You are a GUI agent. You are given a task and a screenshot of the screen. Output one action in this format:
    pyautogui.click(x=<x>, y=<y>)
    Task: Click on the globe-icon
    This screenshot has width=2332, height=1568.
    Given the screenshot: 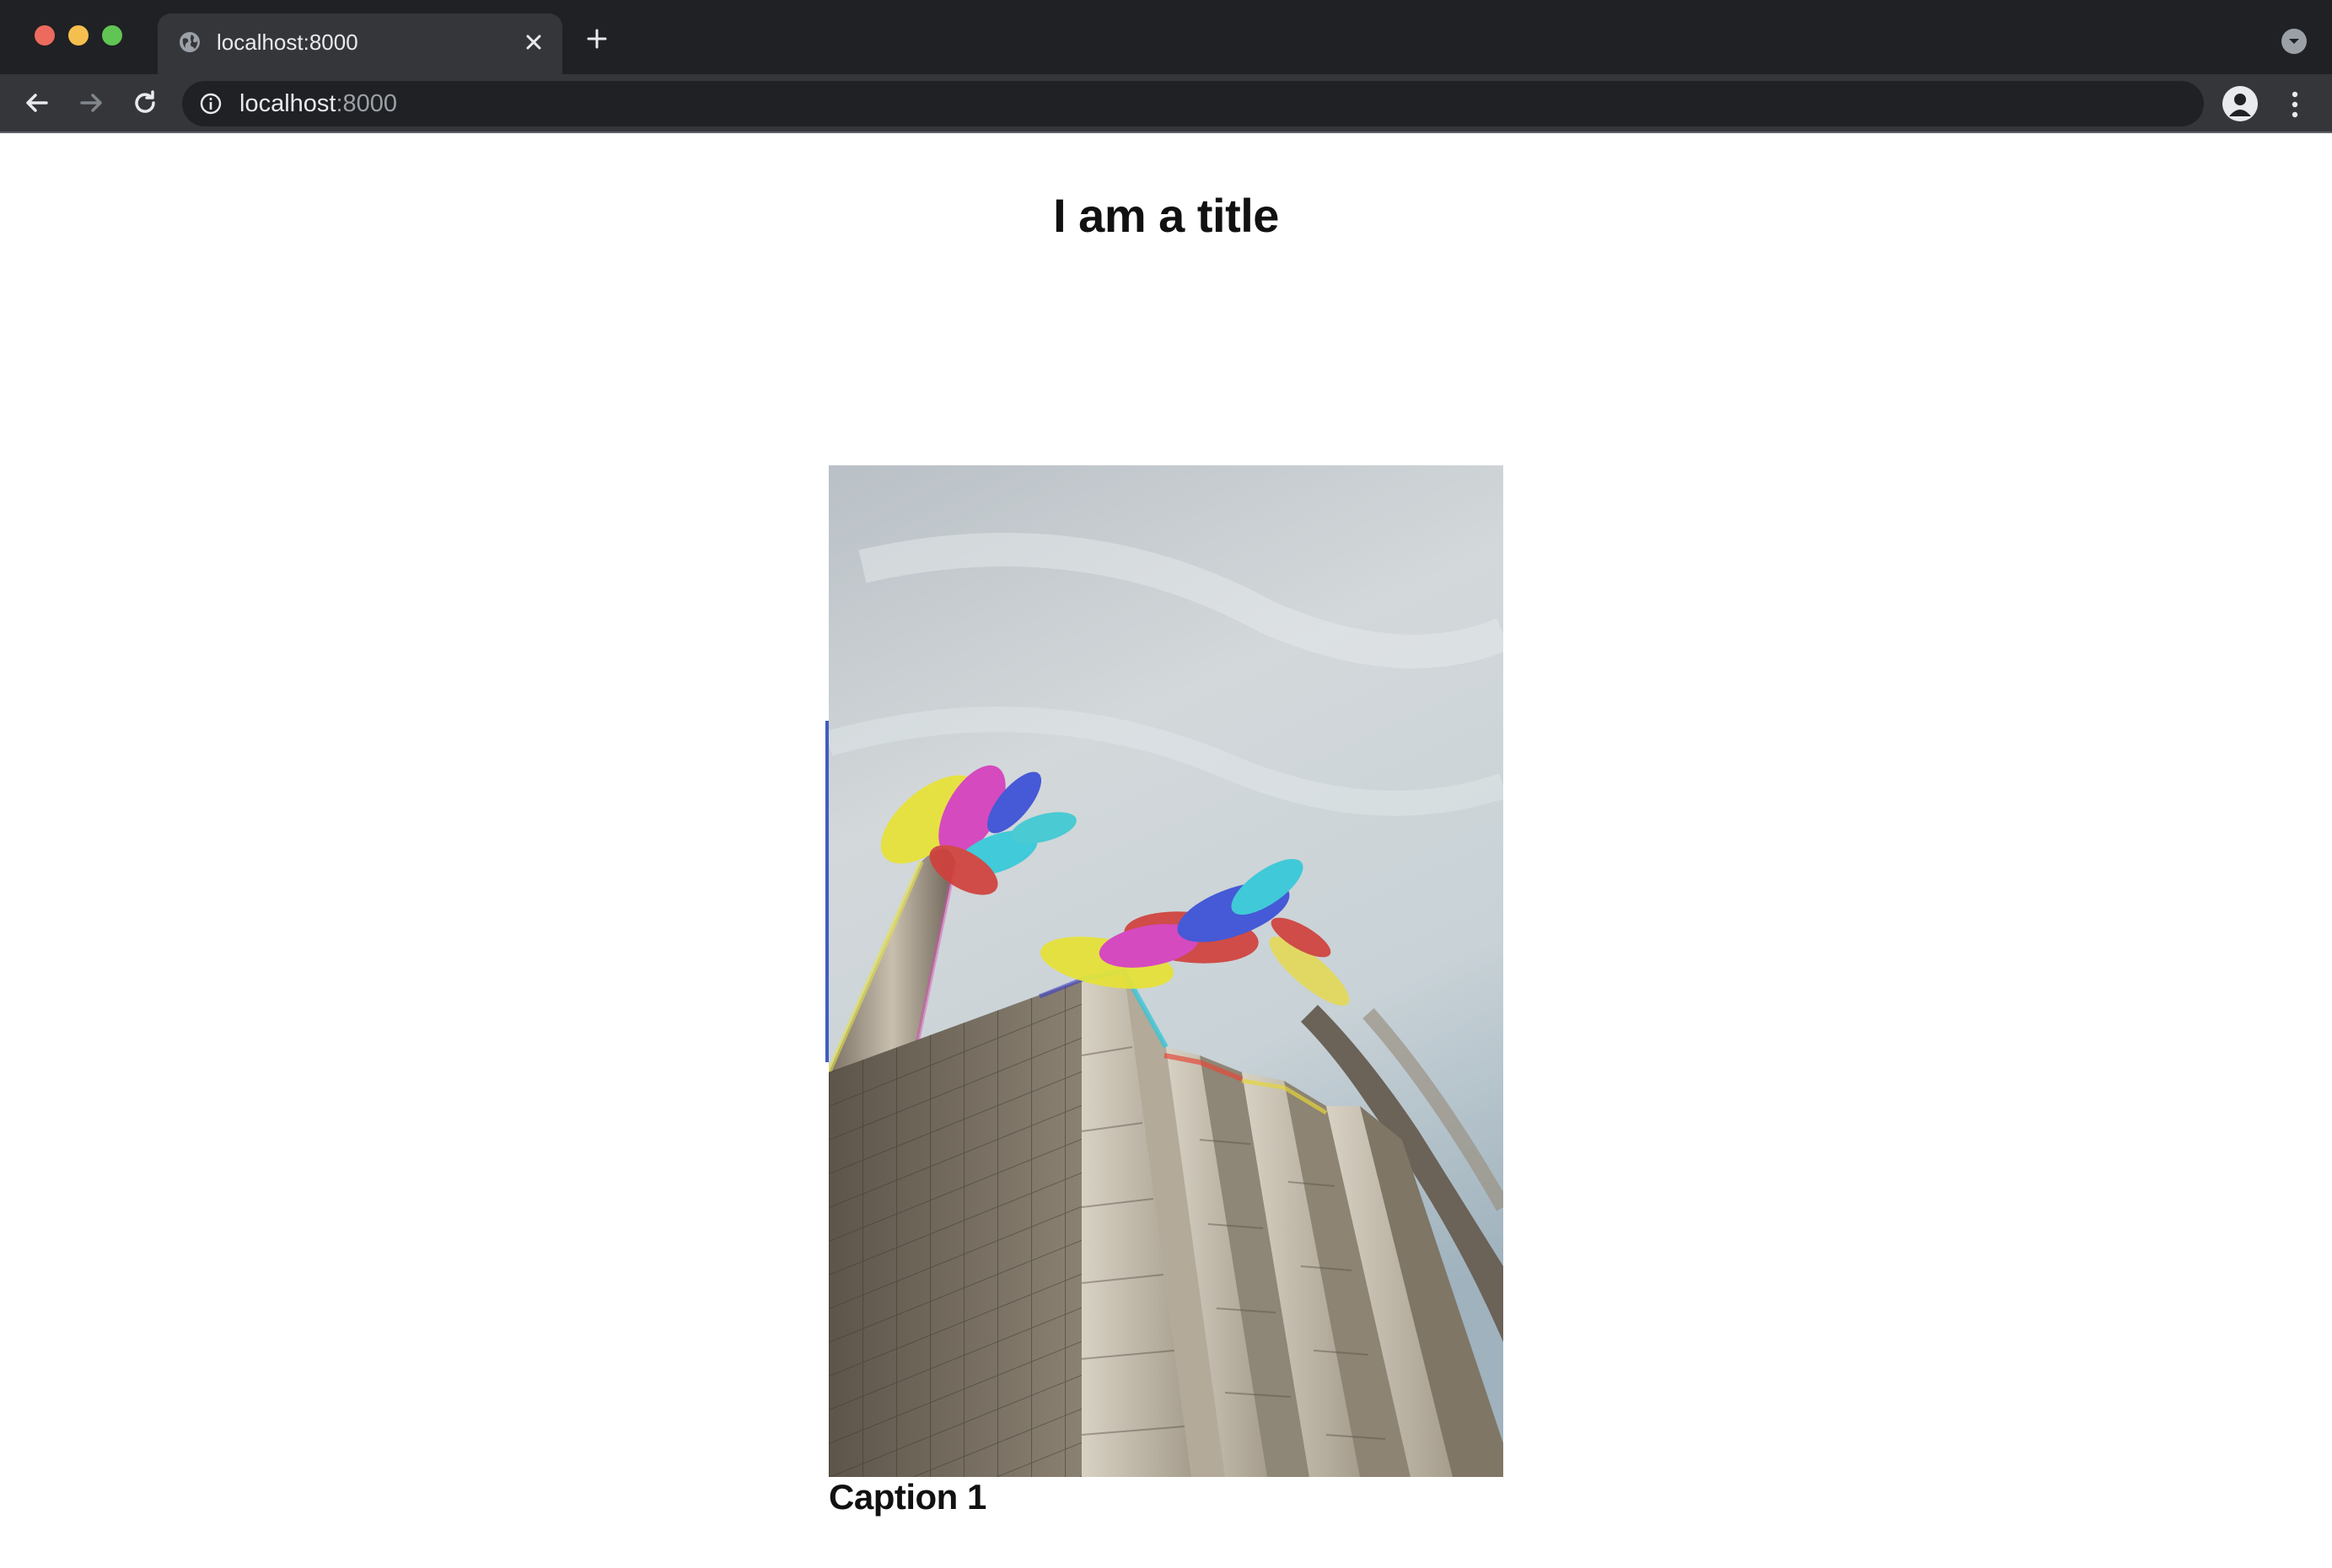 What is the action you would take?
    pyautogui.click(x=190, y=42)
    